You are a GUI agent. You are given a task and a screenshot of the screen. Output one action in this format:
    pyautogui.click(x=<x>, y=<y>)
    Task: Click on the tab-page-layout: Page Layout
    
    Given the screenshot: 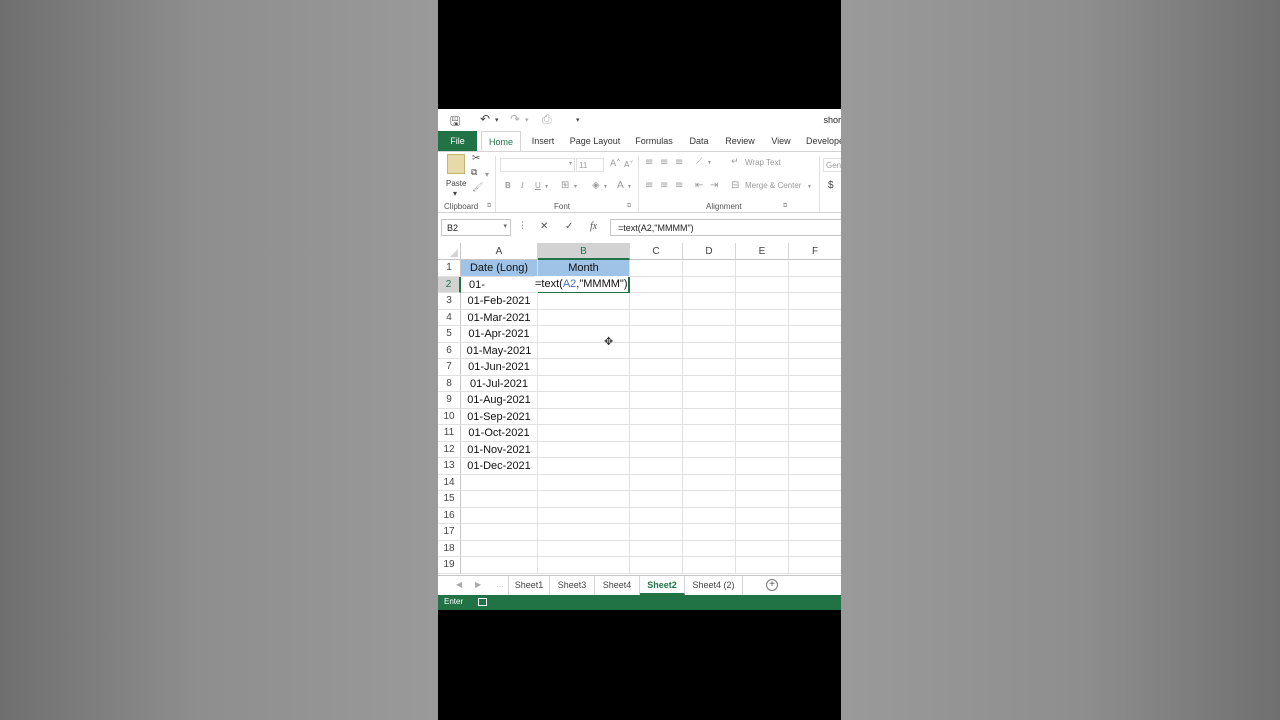 What is the action you would take?
    pyautogui.click(x=595, y=141)
    